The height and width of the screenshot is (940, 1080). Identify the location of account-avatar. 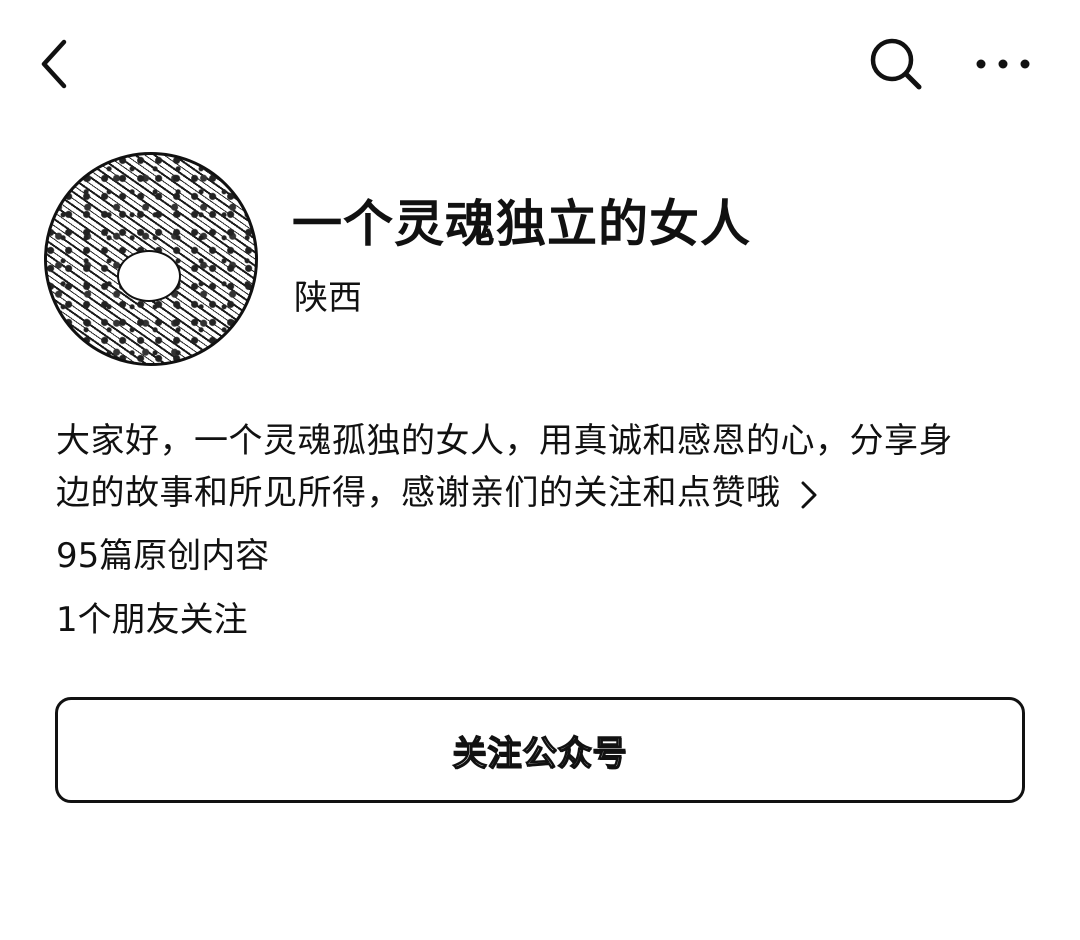
(151, 259).